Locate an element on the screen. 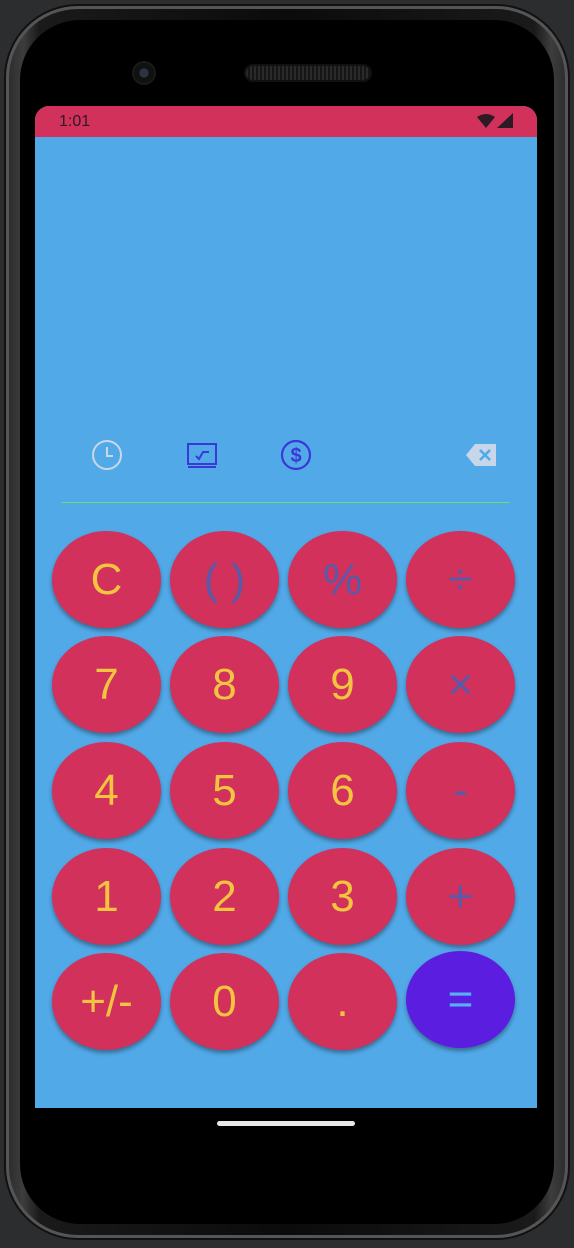 Image resolution: width=574 pixels, height=1248 pixels. unit-converter-icon is located at coordinates (202, 455).